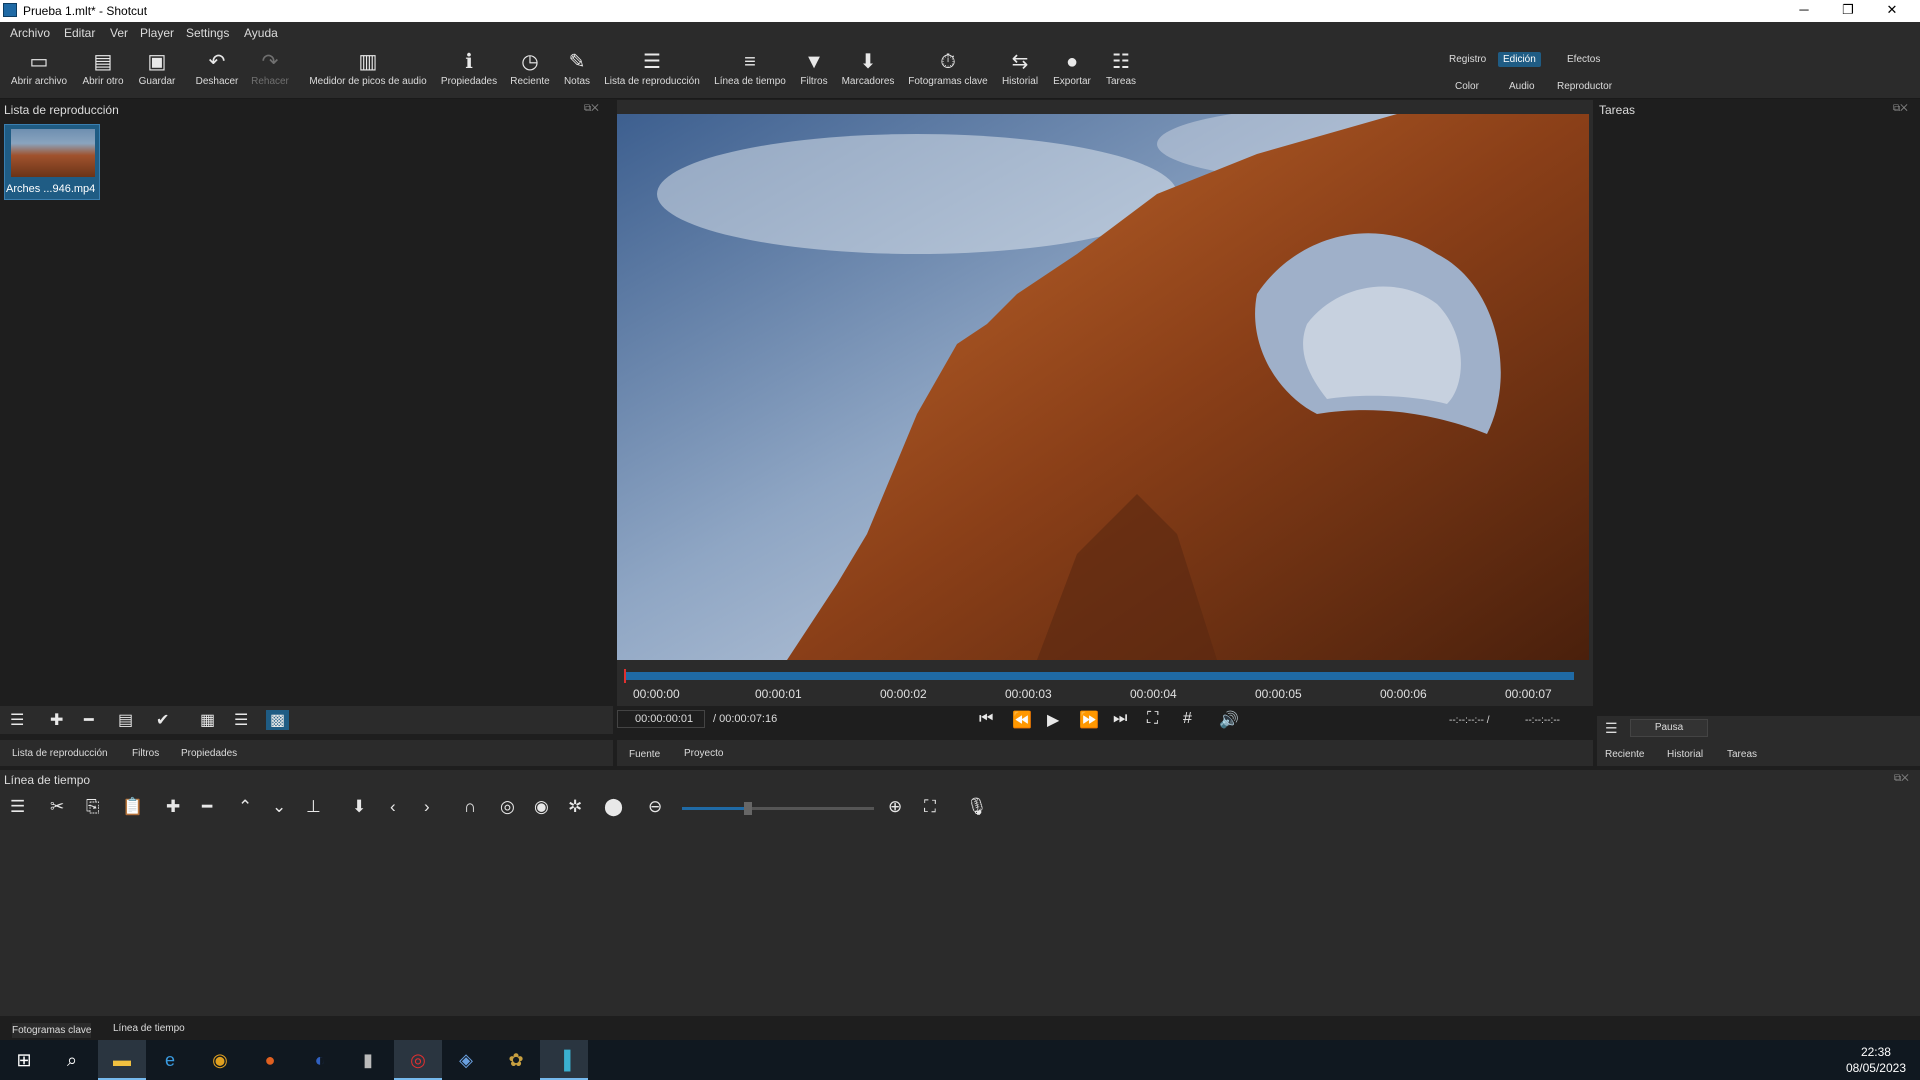 This screenshot has width=1920, height=1080. What do you see at coordinates (207, 720) in the screenshot?
I see `details-view-icon: ▦` at bounding box center [207, 720].